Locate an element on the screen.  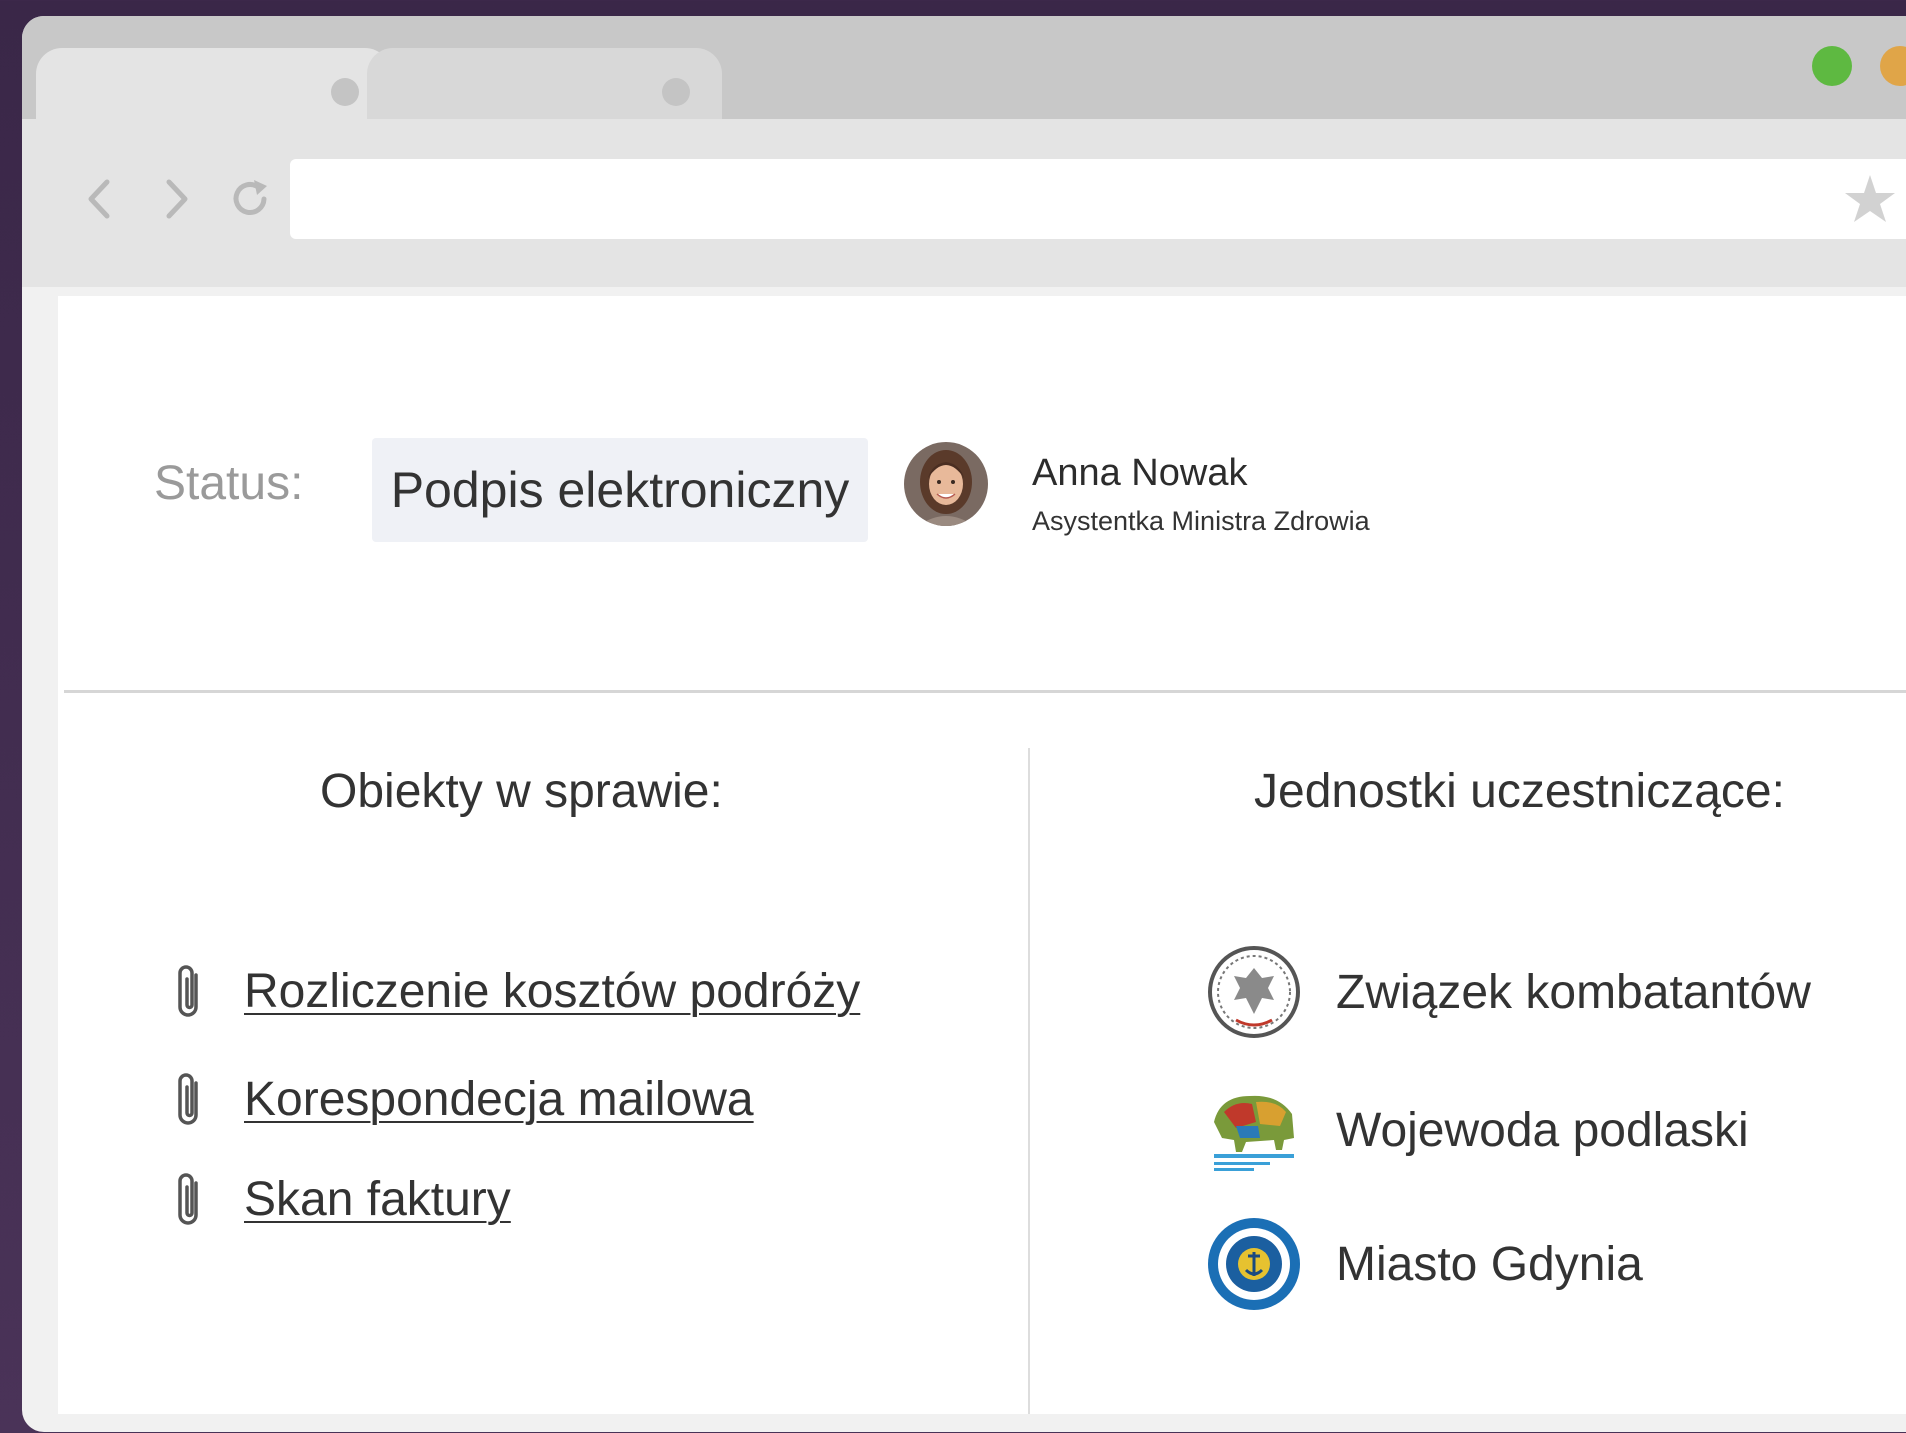
anchor-seal-icon is located at coordinates (1254, 1264).